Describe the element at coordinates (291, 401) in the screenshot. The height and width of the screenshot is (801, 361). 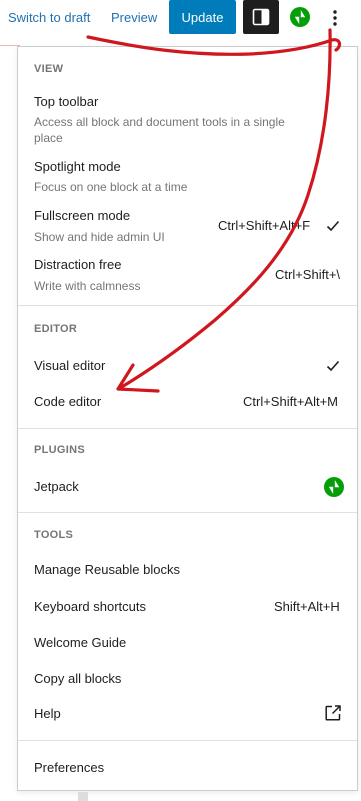
I see `keyboard-shortcut: Ctrl+Shift+Alt+M` at that location.